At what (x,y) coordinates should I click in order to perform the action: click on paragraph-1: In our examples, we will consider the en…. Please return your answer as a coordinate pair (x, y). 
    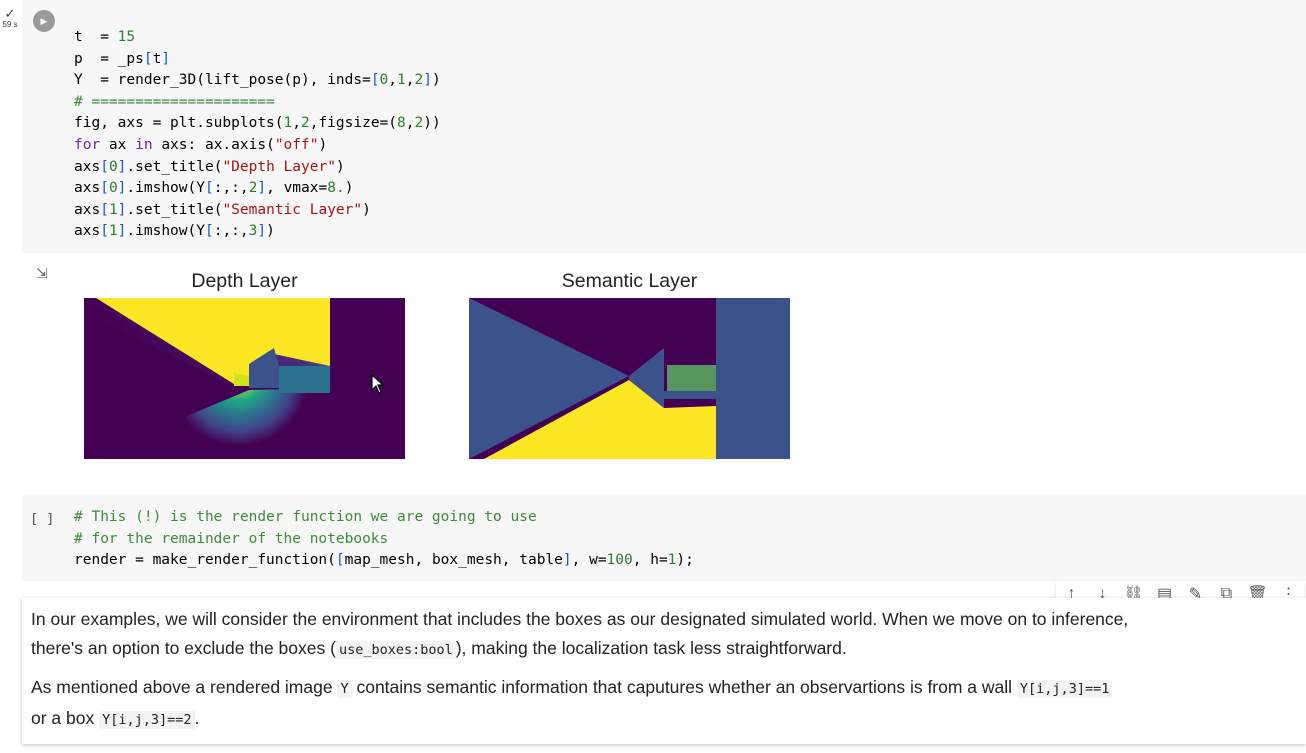
    Looking at the image, I should click on (631, 635).